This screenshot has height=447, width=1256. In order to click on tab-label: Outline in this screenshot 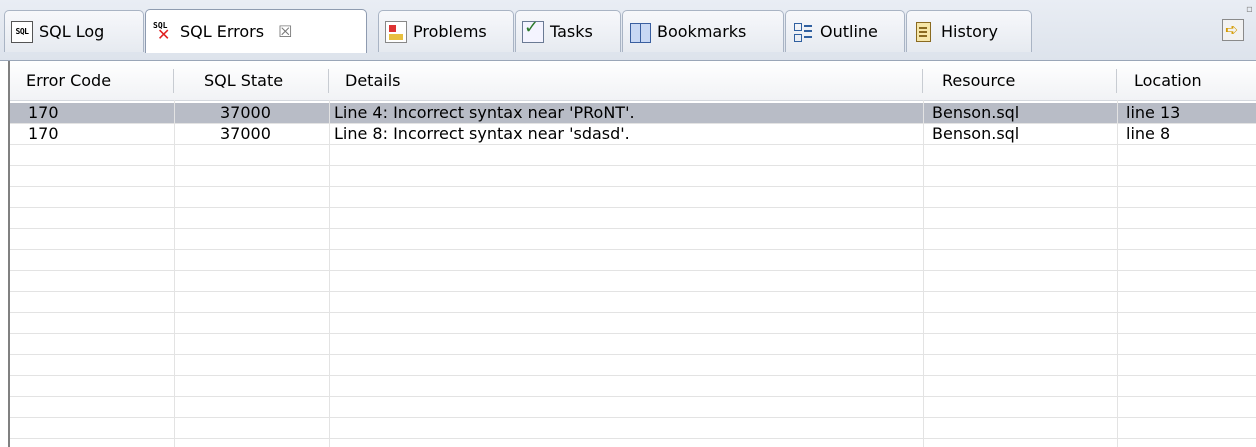, I will do `click(849, 31)`.